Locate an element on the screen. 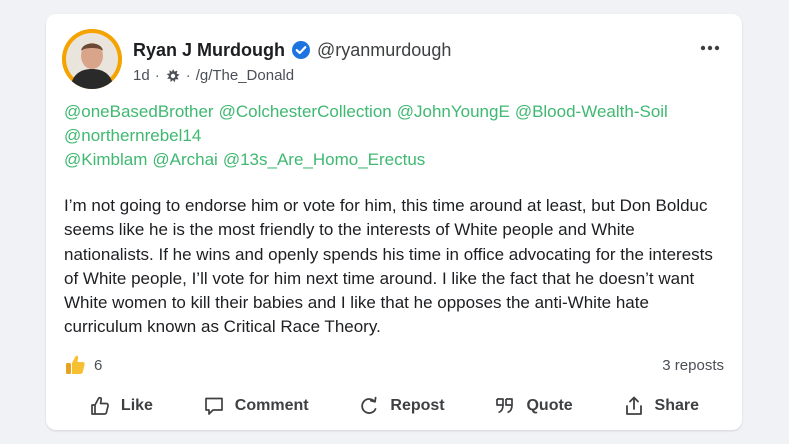  avatar is located at coordinates (92, 59).